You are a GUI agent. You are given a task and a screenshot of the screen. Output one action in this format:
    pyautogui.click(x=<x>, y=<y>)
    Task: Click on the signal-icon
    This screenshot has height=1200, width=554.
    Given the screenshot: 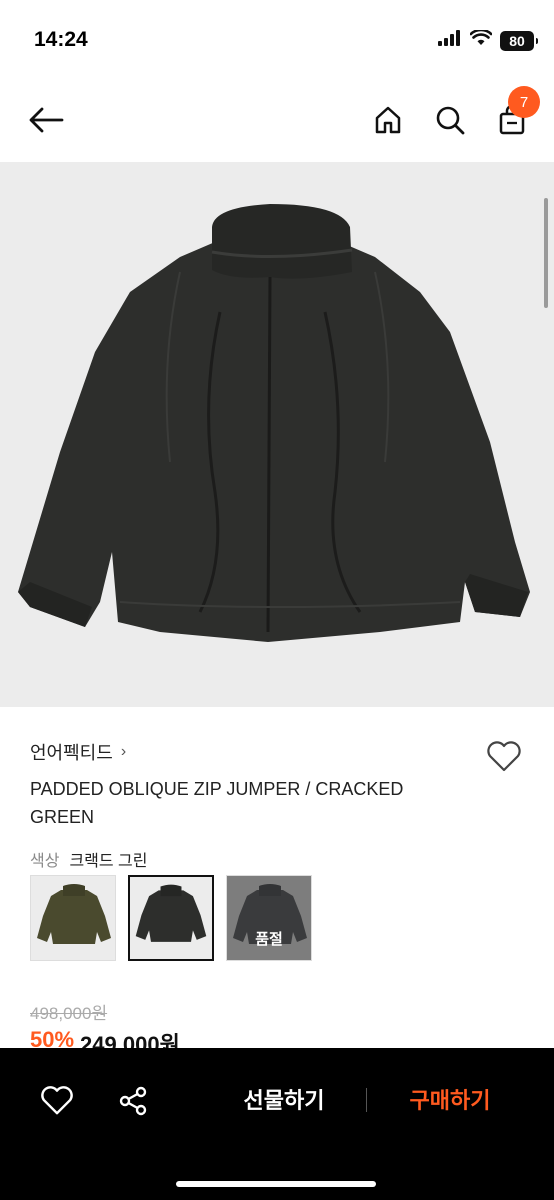 What is the action you would take?
    pyautogui.click(x=450, y=40)
    